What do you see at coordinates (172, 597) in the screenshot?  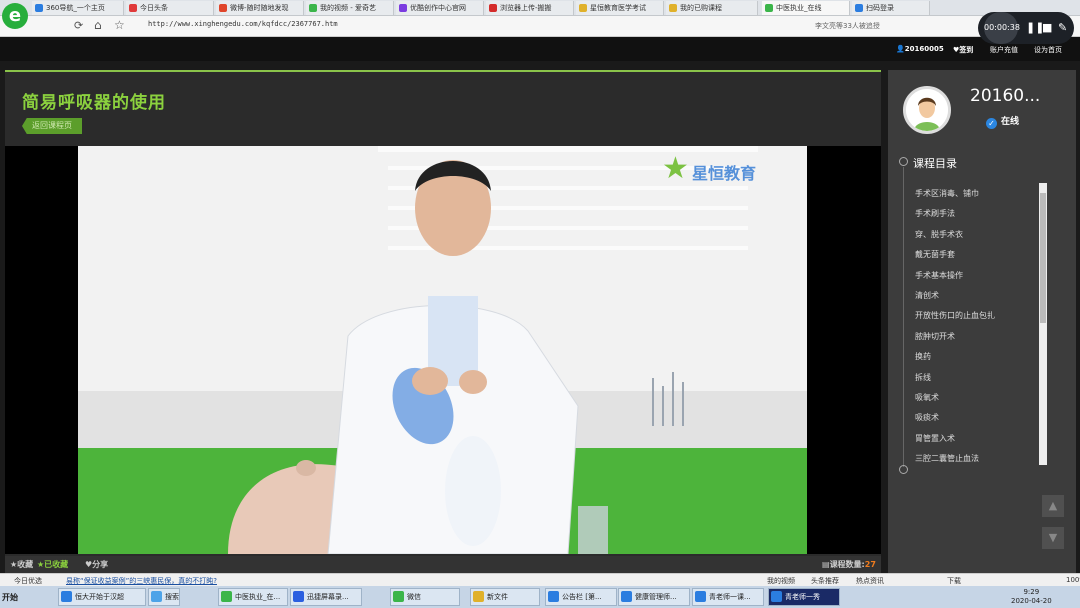 I see `taskbar-item-label: 搜索一下` at bounding box center [172, 597].